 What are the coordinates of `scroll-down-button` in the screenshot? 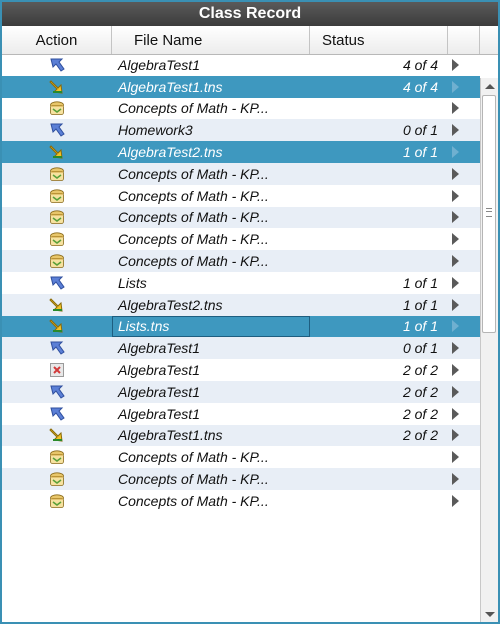 It's located at (489, 614).